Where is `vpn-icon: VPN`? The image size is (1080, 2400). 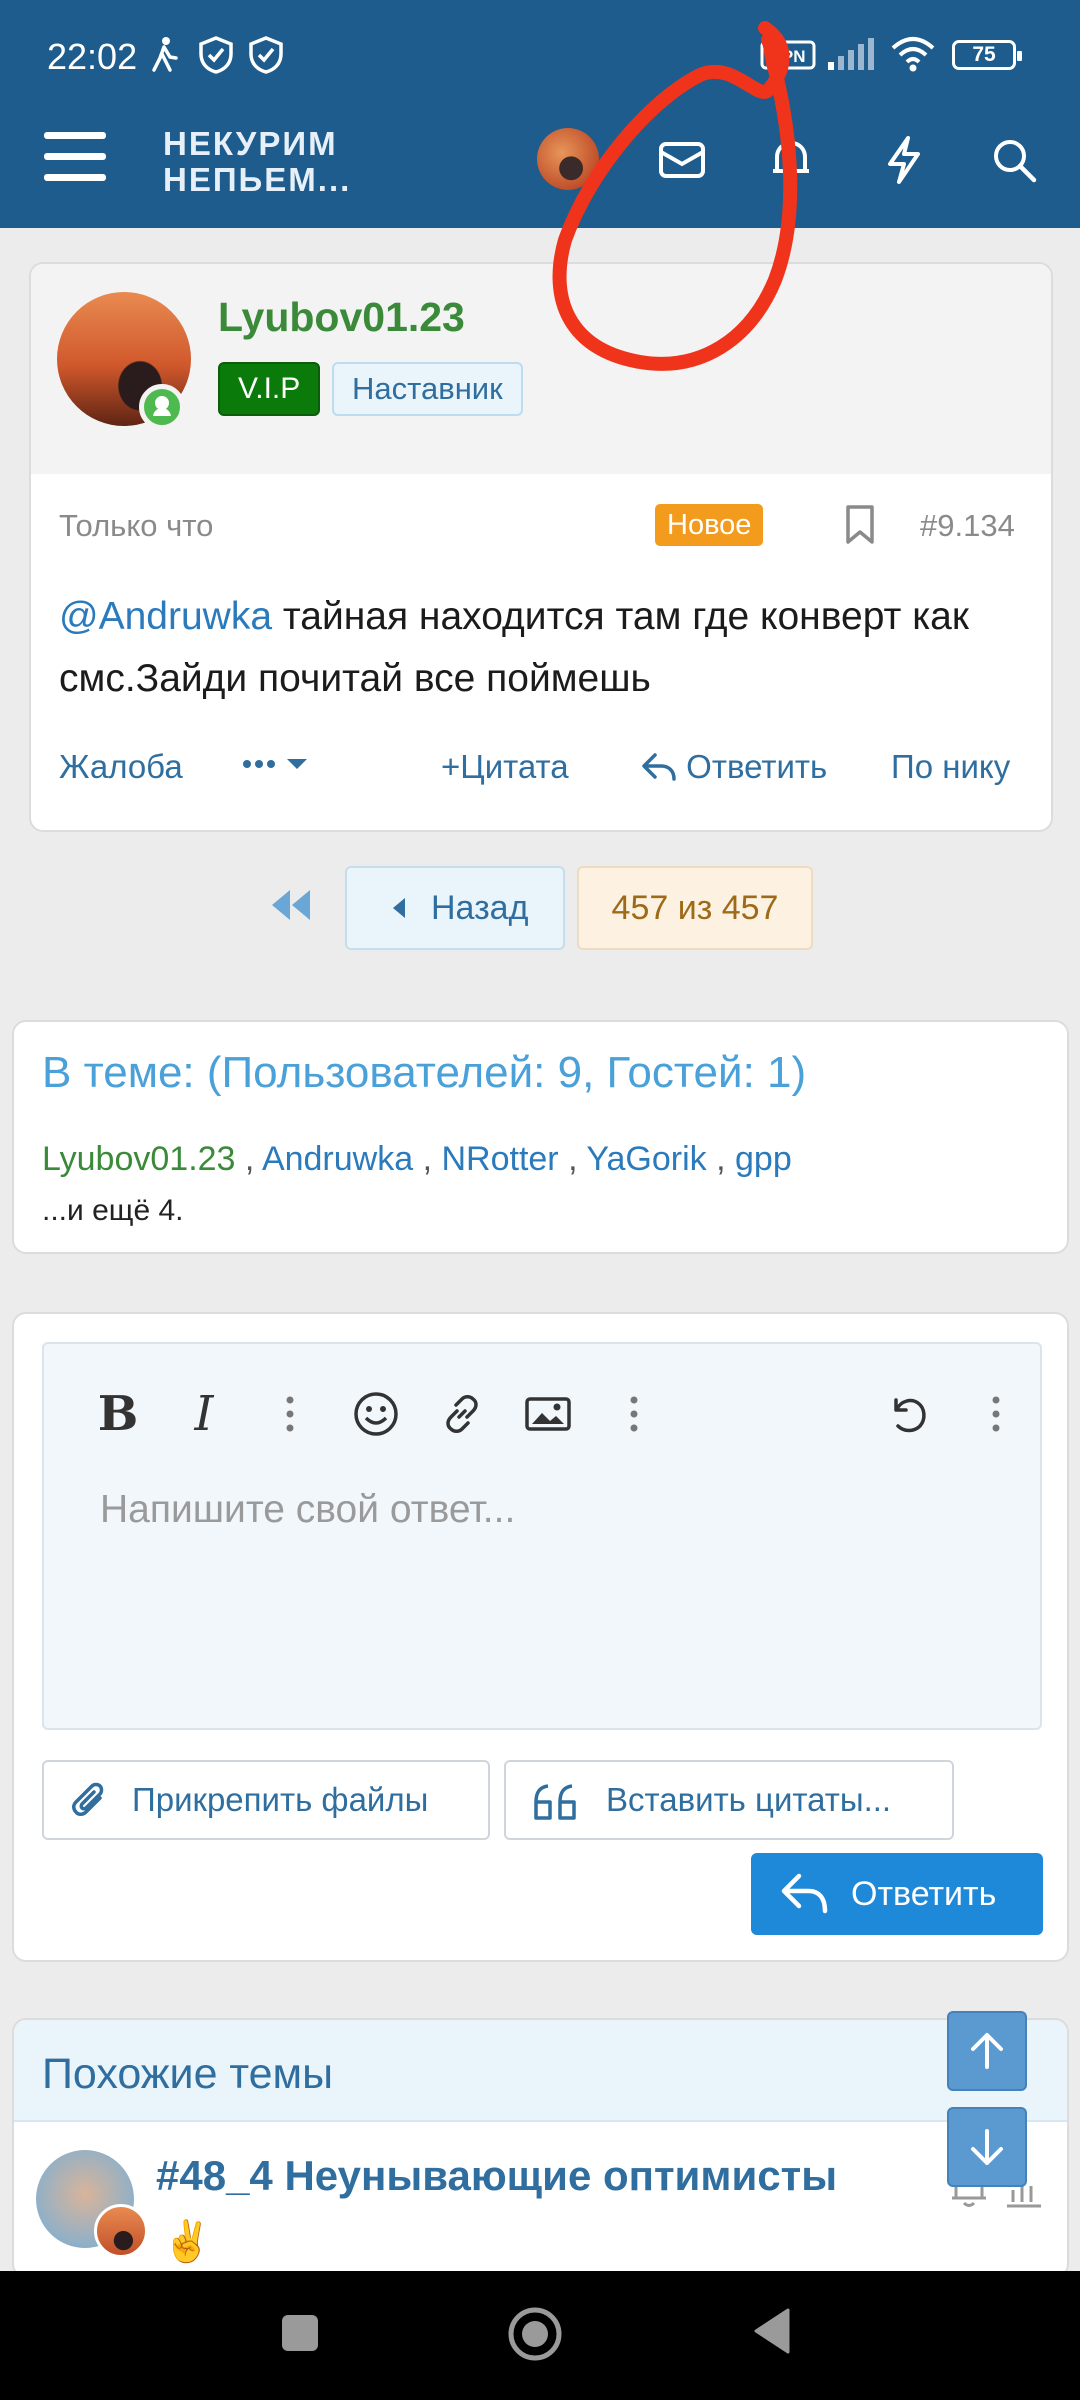
vpn-icon: VPN is located at coordinates (788, 59).